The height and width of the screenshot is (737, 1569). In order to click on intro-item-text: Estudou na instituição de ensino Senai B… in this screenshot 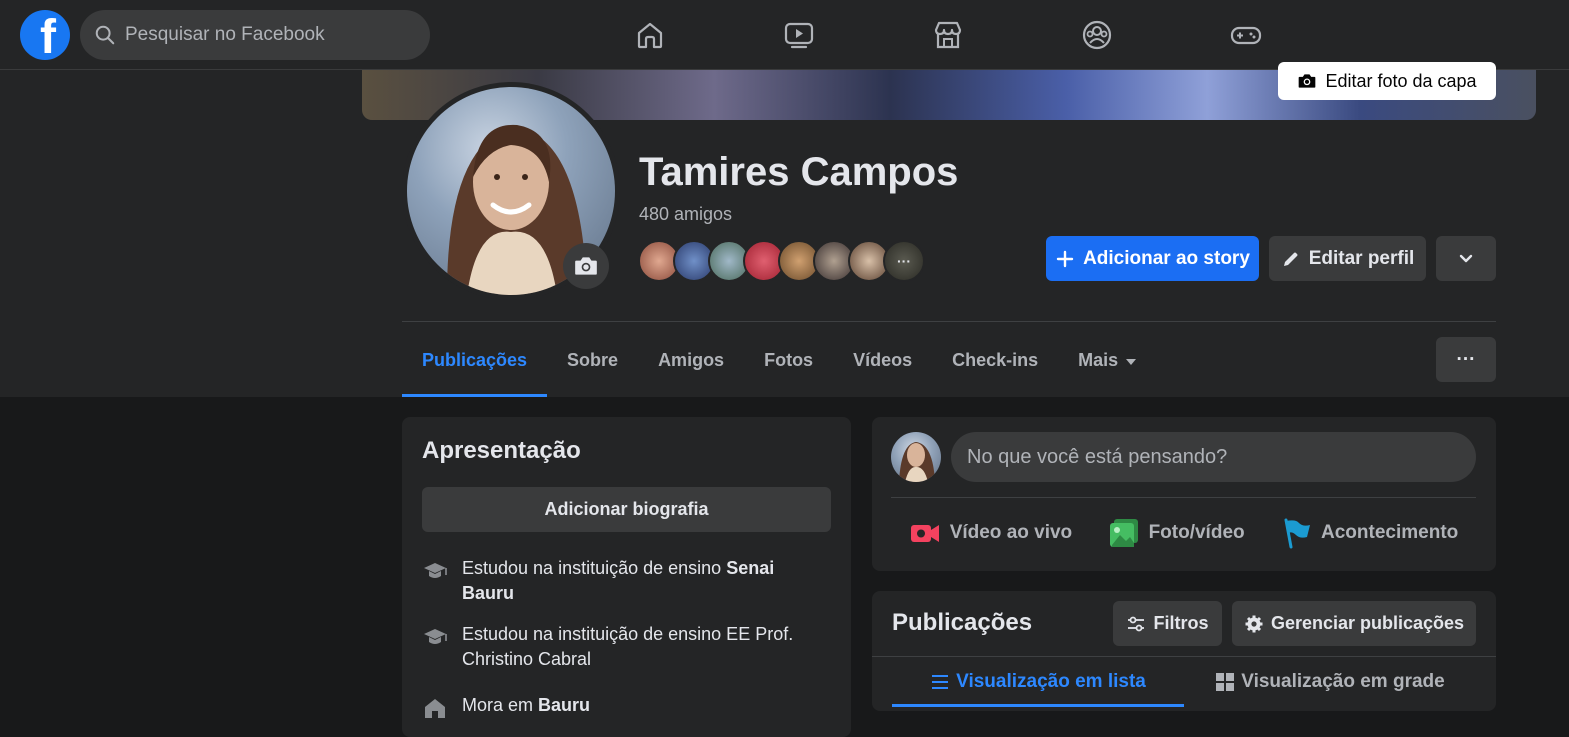, I will do `click(646, 581)`.